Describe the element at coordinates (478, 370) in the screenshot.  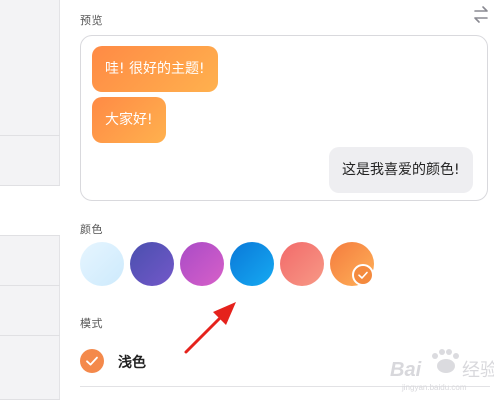
I see `svg-text: 经验` at that location.